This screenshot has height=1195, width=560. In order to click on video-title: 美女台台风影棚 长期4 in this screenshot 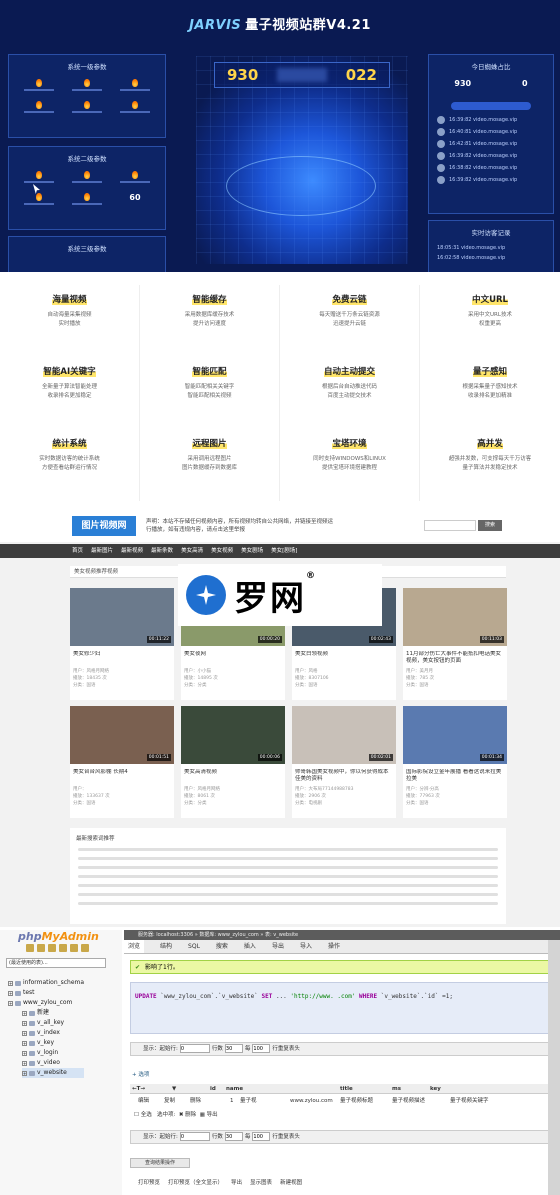, I will do `click(122, 776)`.